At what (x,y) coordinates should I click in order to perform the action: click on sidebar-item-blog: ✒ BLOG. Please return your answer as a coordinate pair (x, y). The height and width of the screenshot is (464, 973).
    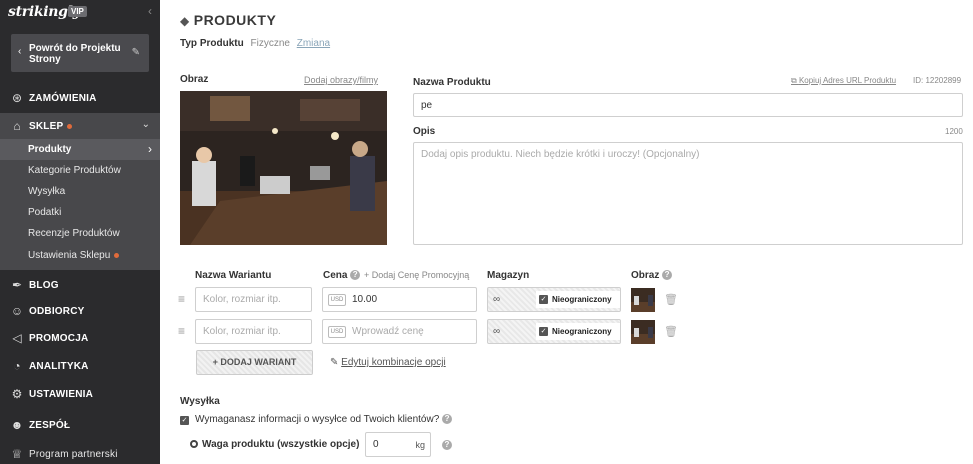
    Looking at the image, I should click on (80, 285).